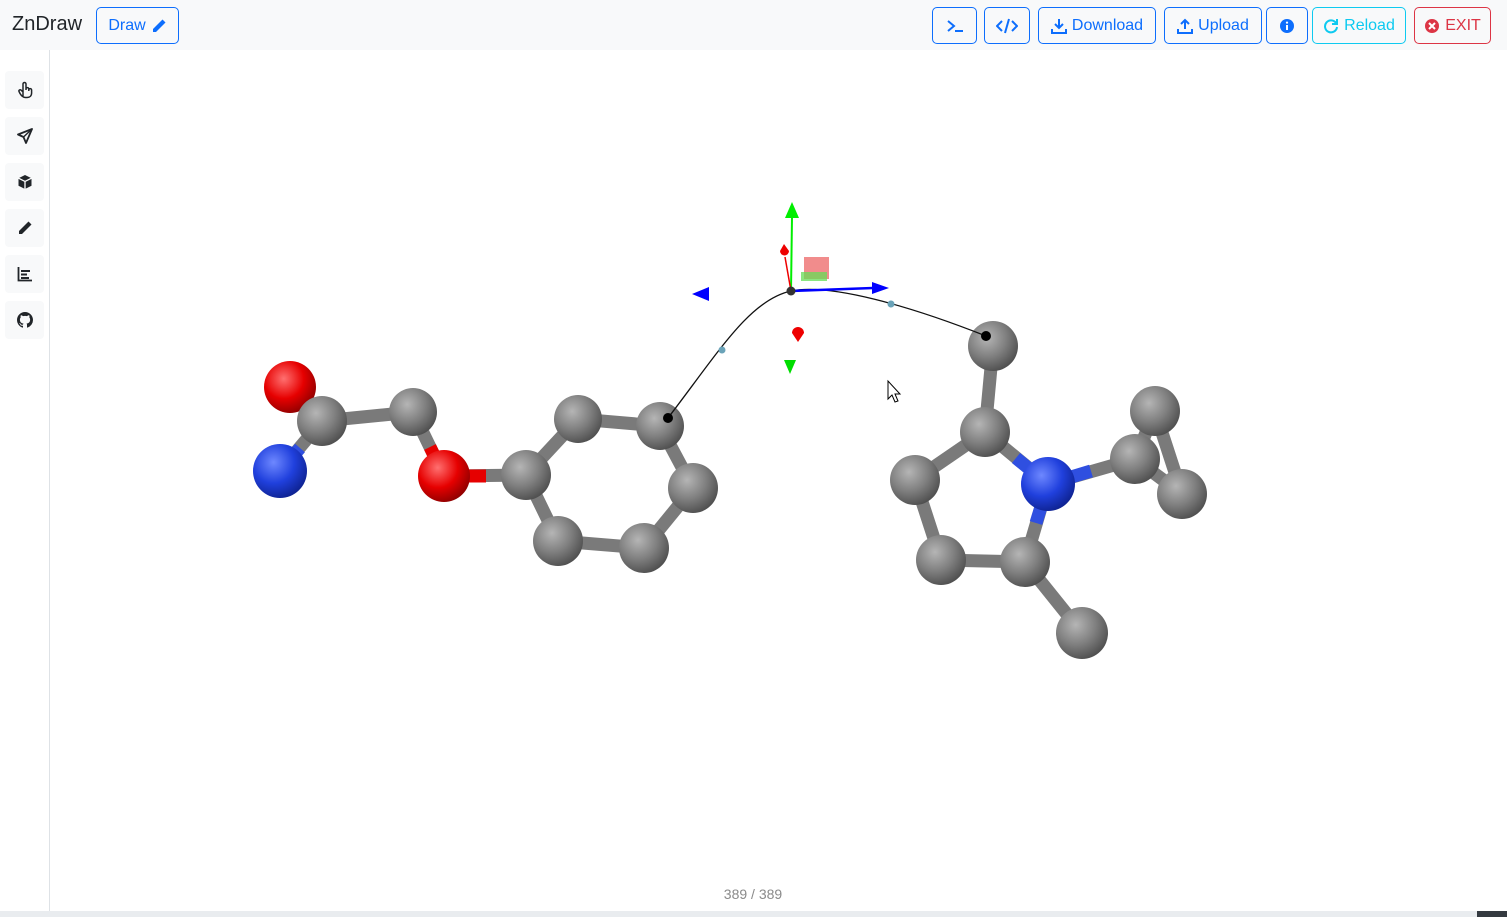  Describe the element at coordinates (753, 894) in the screenshot. I see `frame-counter: 389 / 389` at that location.